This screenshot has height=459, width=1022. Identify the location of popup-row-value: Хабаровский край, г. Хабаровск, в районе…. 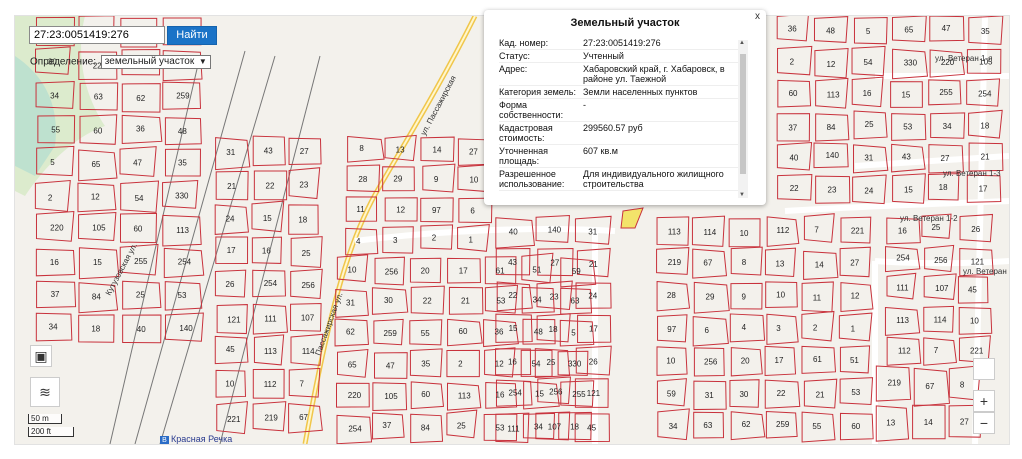
(654, 74).